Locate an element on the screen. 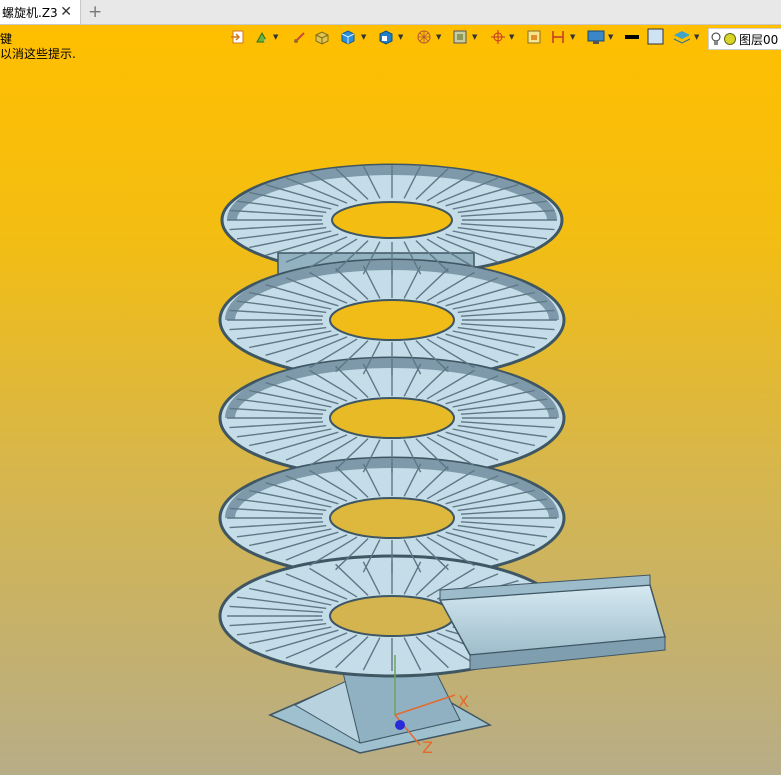 This screenshot has height=775, width=781. document-tab-title: 螺旋机.Z3 is located at coordinates (30, 12).